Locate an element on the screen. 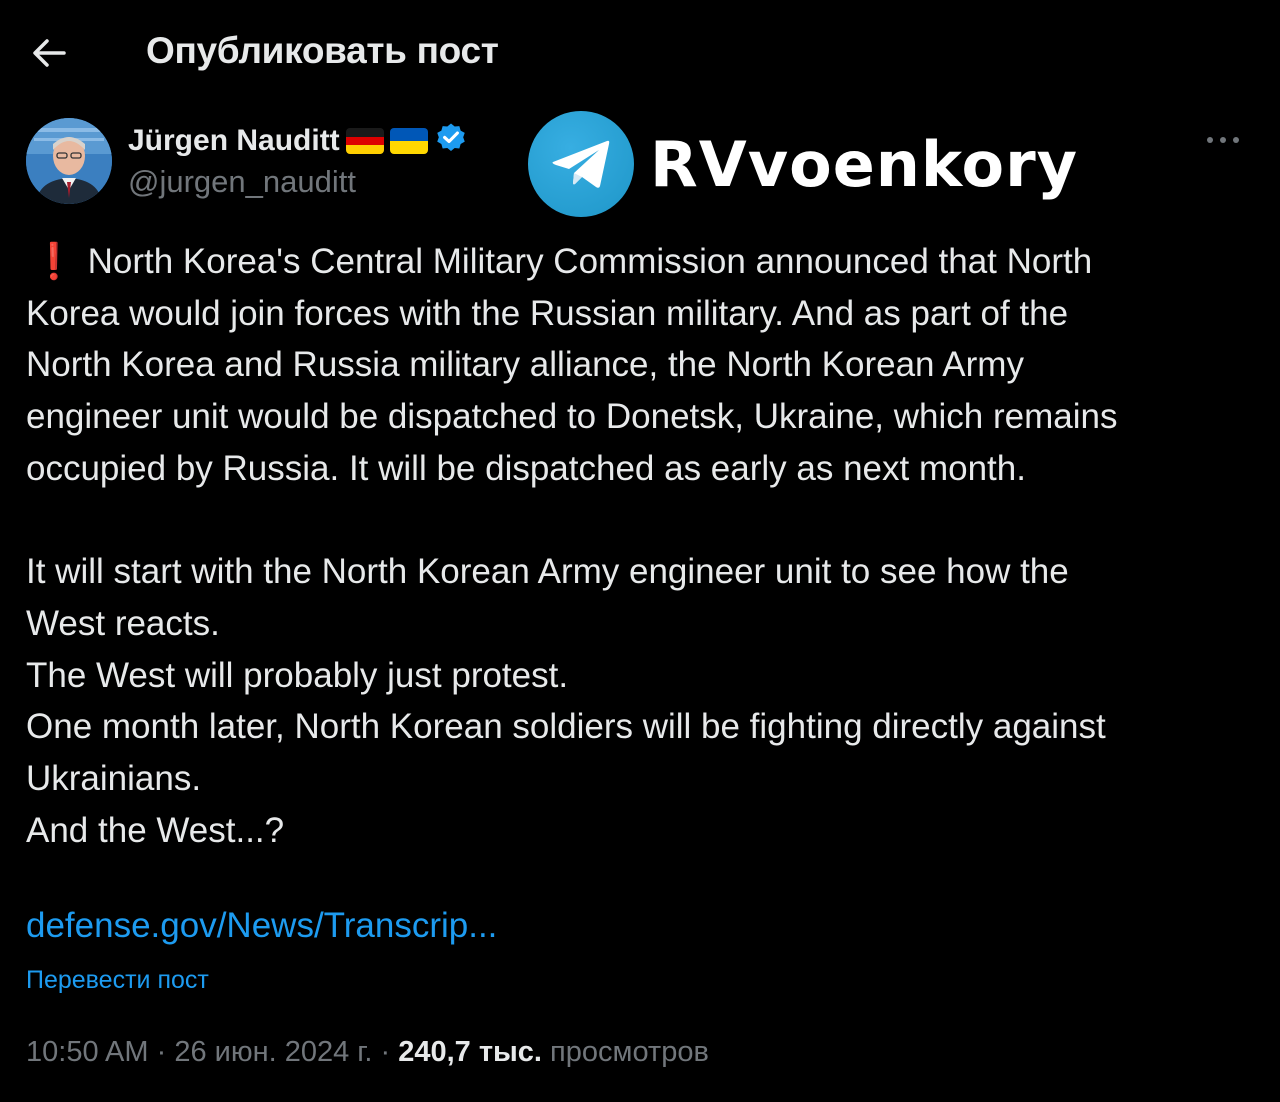 The image size is (1280, 1102). telegram-logo-icon is located at coordinates (581, 164).